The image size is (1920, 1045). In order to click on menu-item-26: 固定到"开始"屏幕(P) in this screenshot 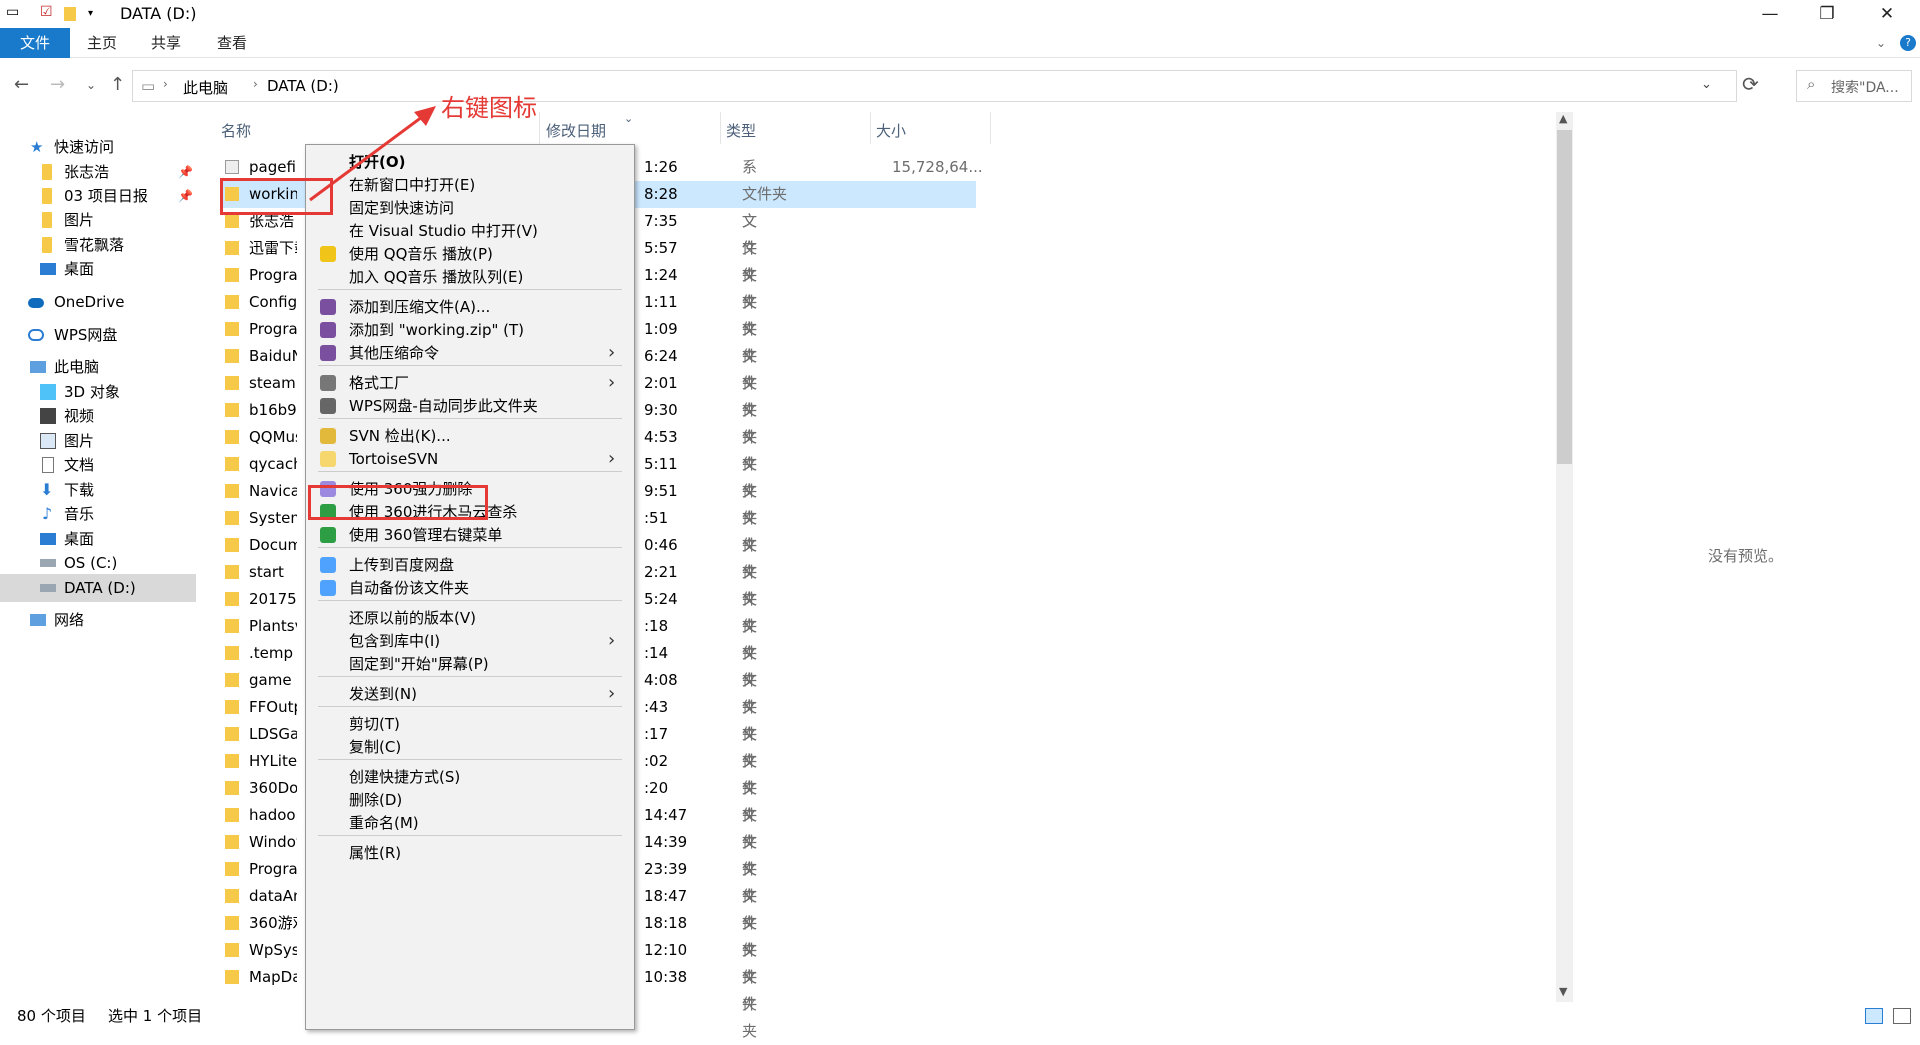, I will do `click(470, 664)`.